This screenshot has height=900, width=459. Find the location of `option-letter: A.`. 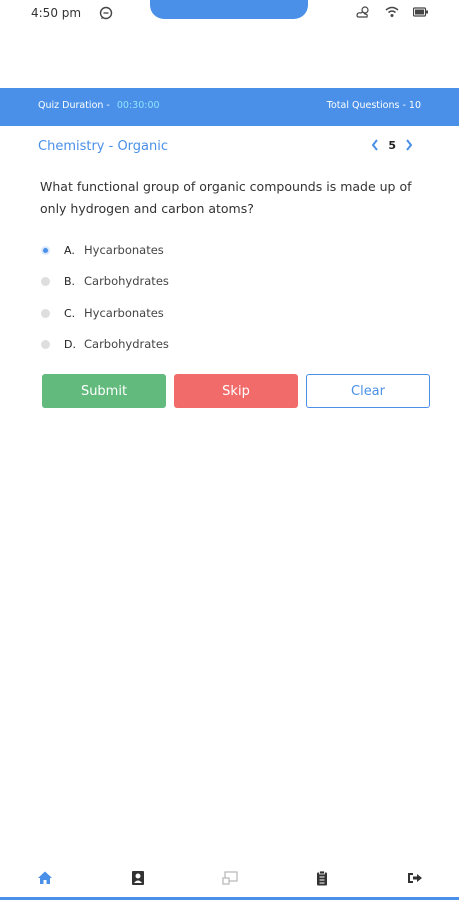

option-letter: A. is located at coordinates (69, 250).